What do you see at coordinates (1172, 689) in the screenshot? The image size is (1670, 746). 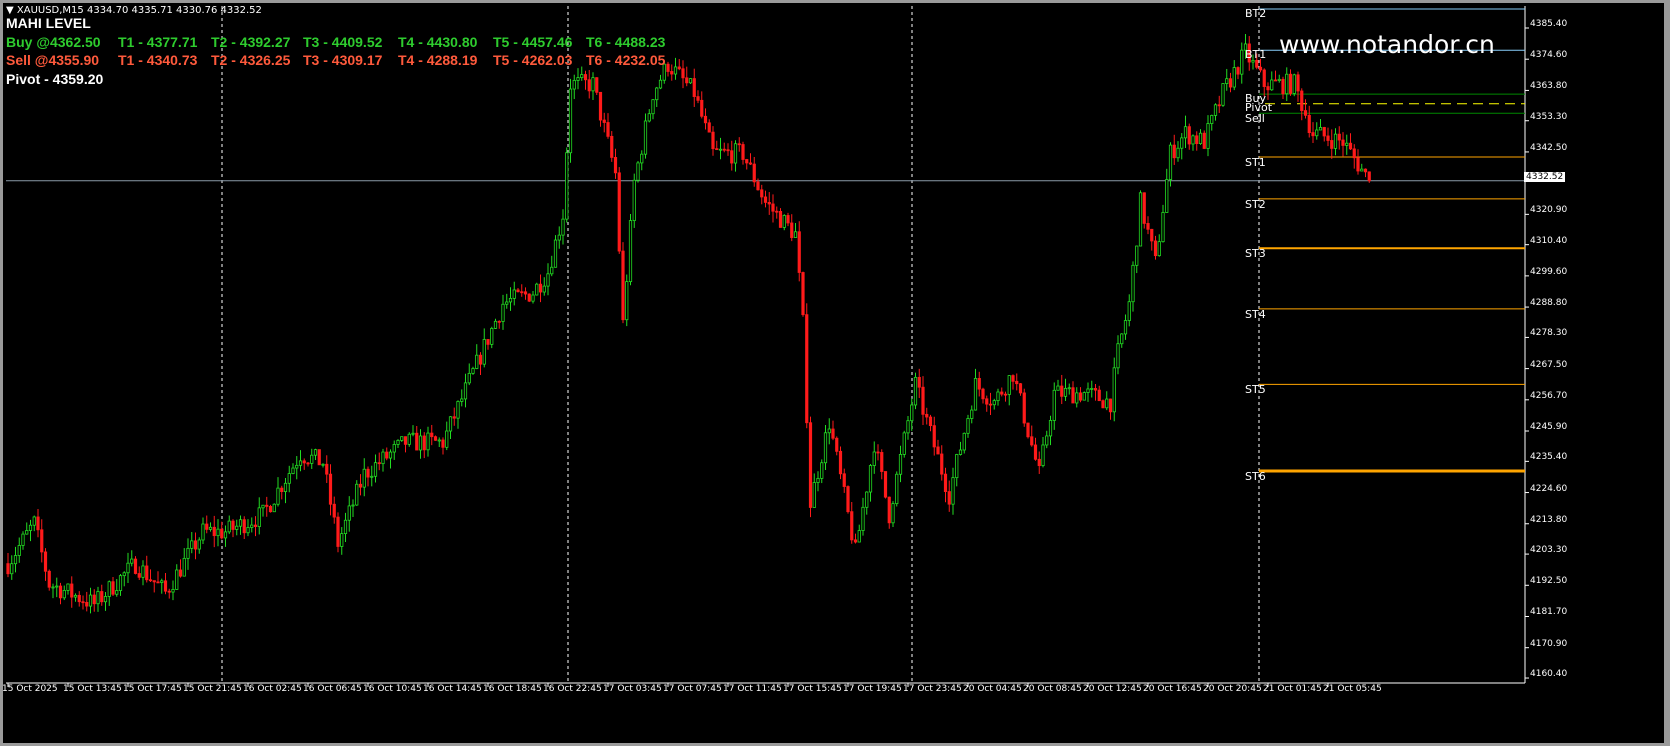 I see `x-tick-label: 20 Oct 16:45` at bounding box center [1172, 689].